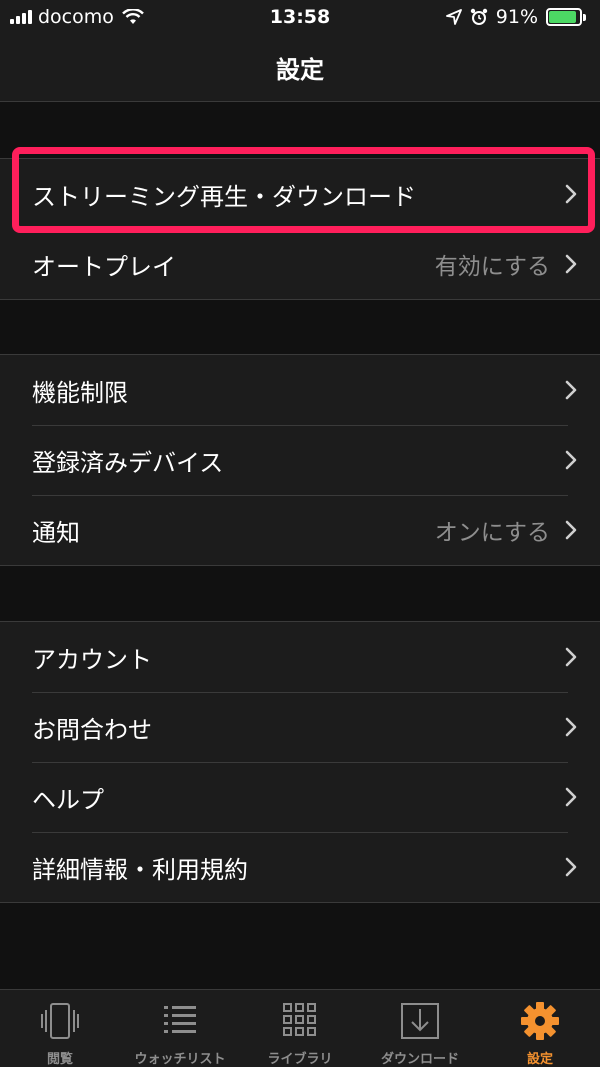 The image size is (600, 1067). What do you see at coordinates (300, 797) in the screenshot?
I see `settings-row-help: ヘルプ` at bounding box center [300, 797].